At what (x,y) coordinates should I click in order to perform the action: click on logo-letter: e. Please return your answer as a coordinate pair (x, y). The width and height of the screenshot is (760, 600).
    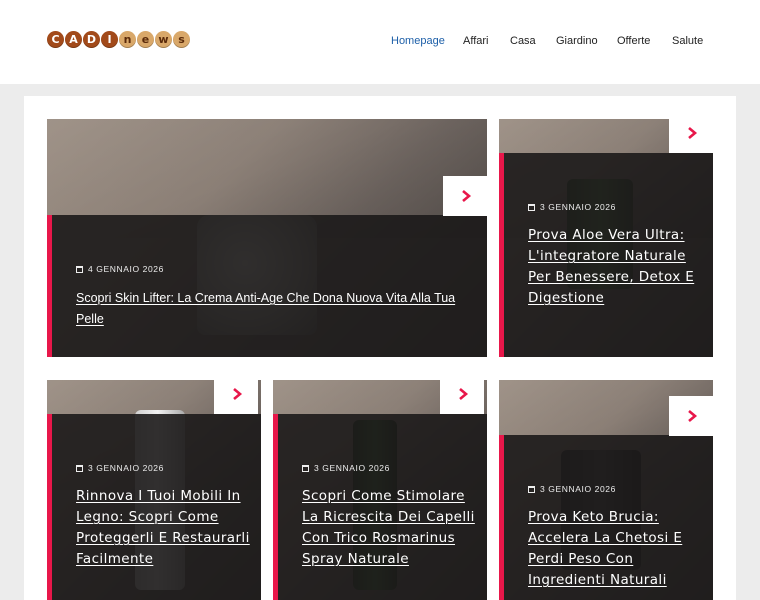
    Looking at the image, I should click on (145, 39).